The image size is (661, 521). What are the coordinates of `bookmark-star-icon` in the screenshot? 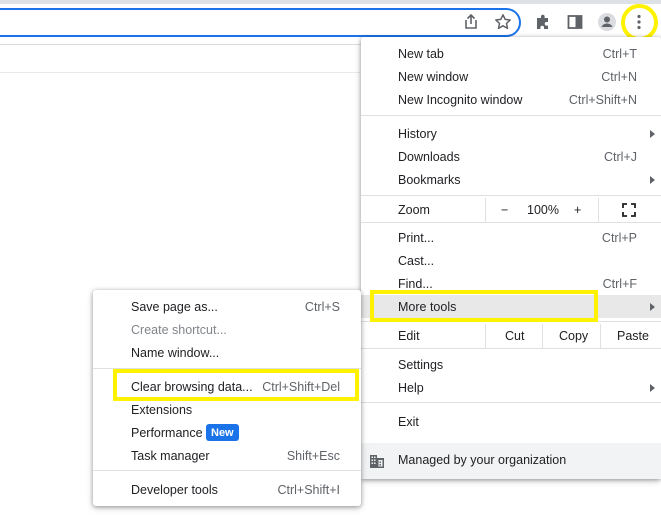 It's located at (503, 22).